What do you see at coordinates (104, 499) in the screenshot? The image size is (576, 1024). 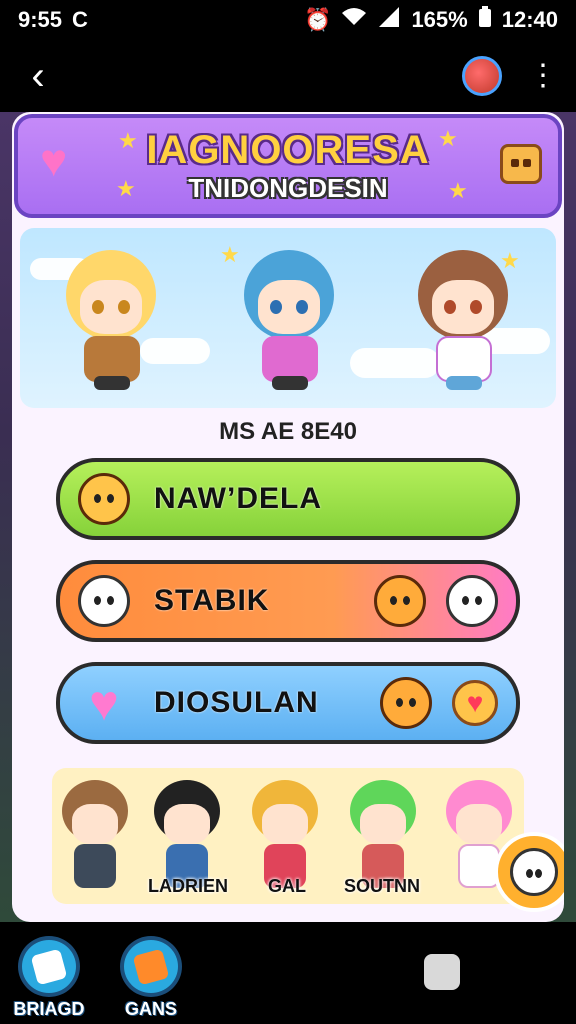 I see `cat-face-icon` at bounding box center [104, 499].